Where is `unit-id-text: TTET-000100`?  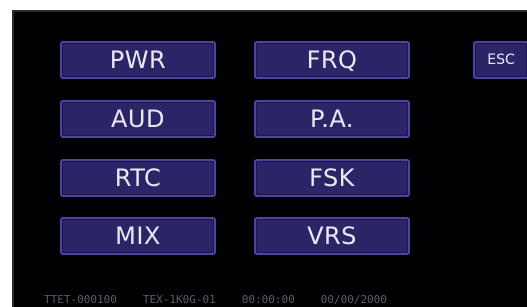 unit-id-text: TTET-000100 is located at coordinates (80, 299).